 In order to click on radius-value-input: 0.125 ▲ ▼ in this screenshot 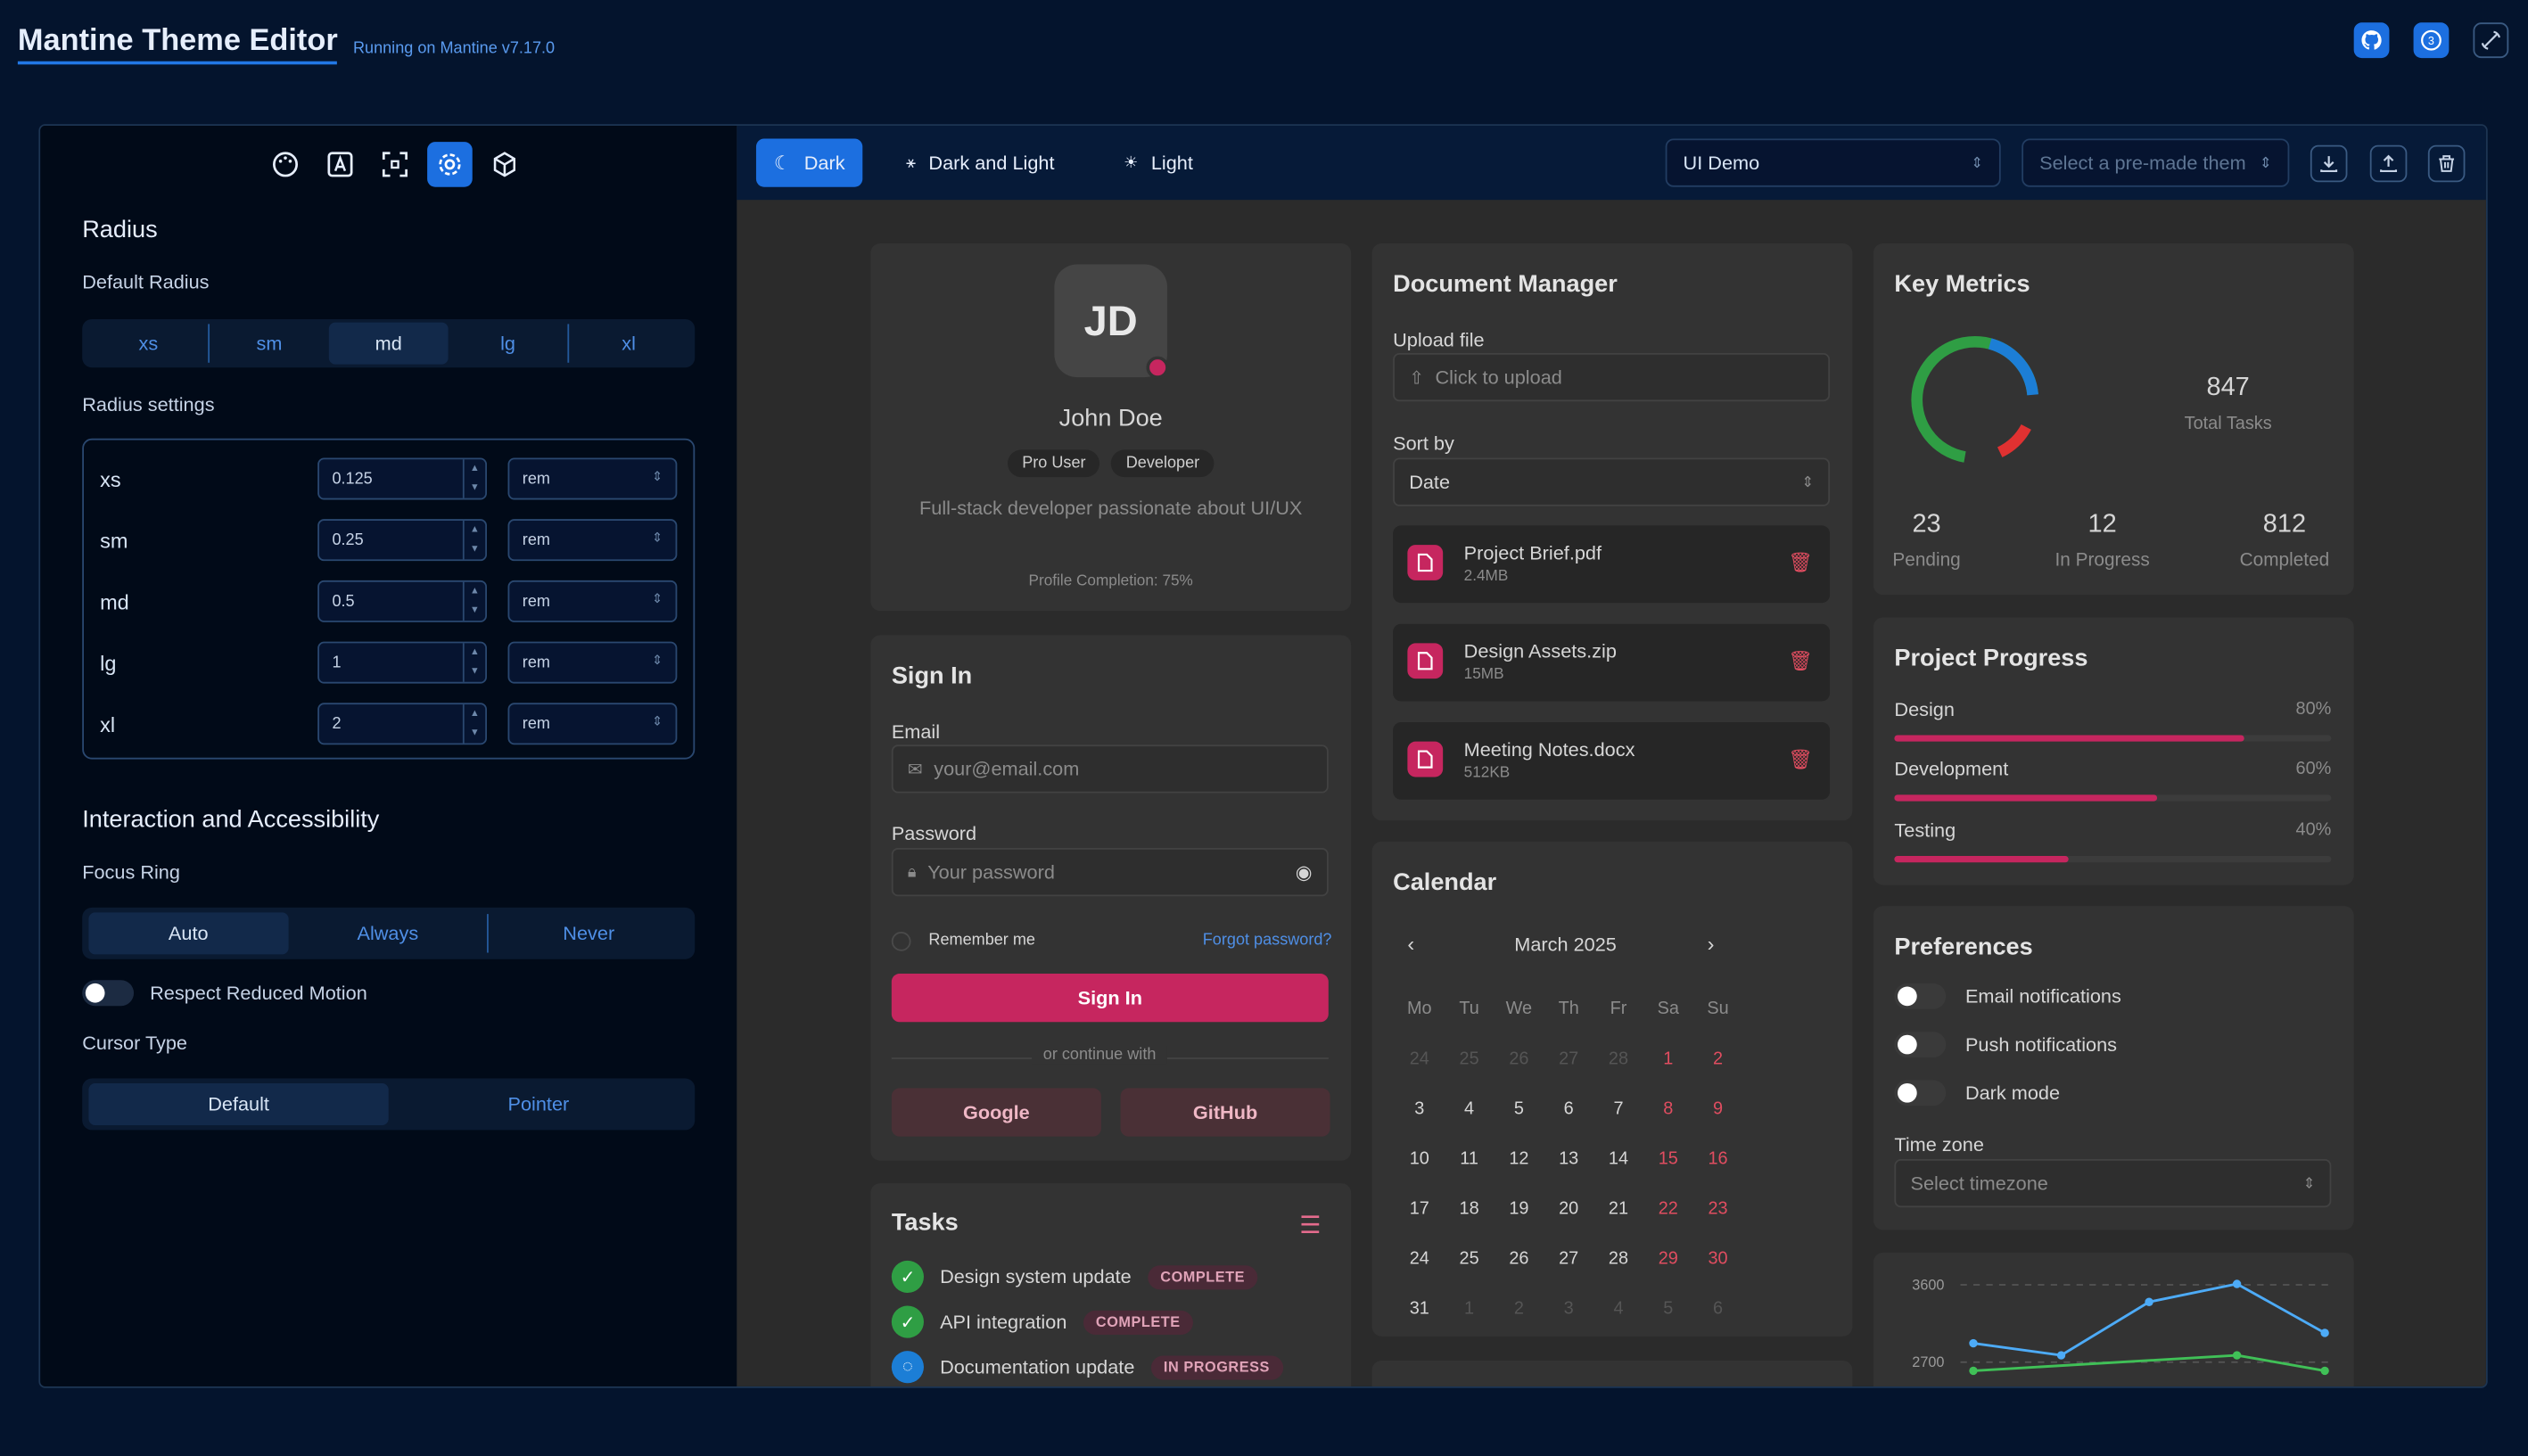, I will do `click(403, 479)`.